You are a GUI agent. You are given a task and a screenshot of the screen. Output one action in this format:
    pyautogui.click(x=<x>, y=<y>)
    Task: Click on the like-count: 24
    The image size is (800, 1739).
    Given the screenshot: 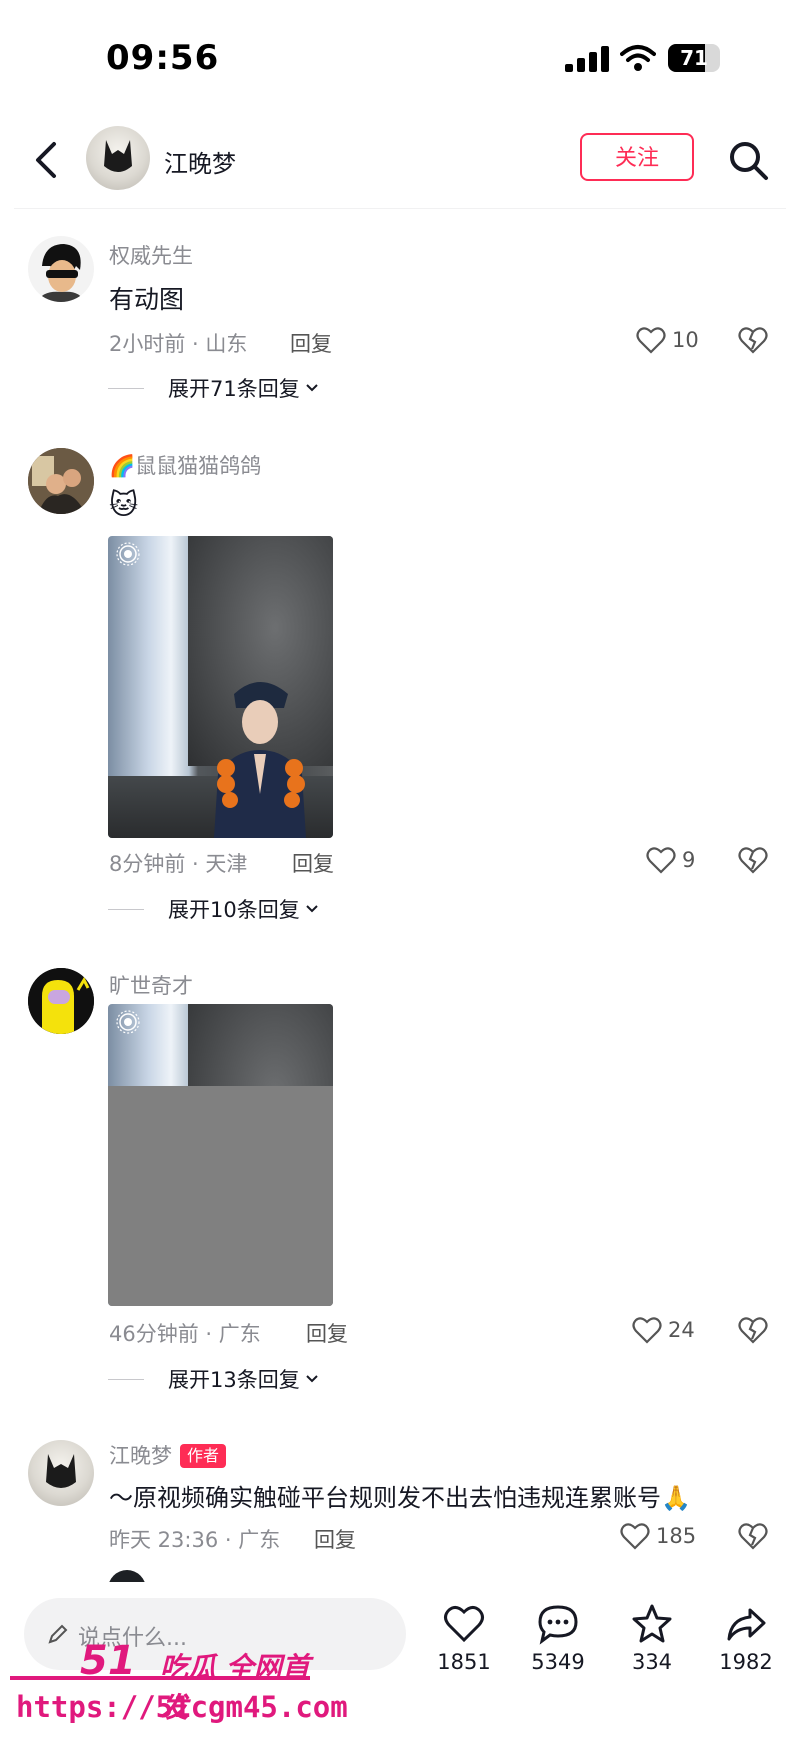 What is the action you would take?
    pyautogui.click(x=681, y=1330)
    